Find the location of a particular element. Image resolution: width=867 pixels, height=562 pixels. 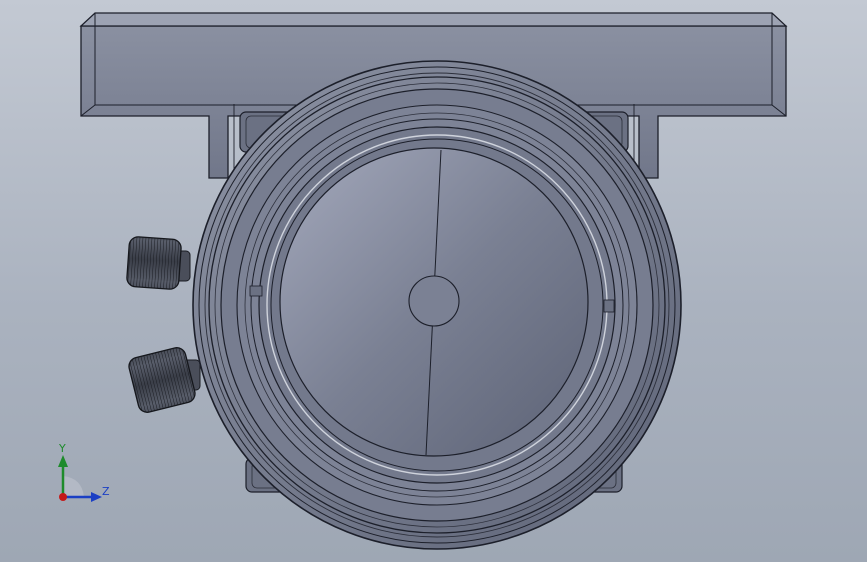

orientation-triad: Y Z is located at coordinates (84, 476).